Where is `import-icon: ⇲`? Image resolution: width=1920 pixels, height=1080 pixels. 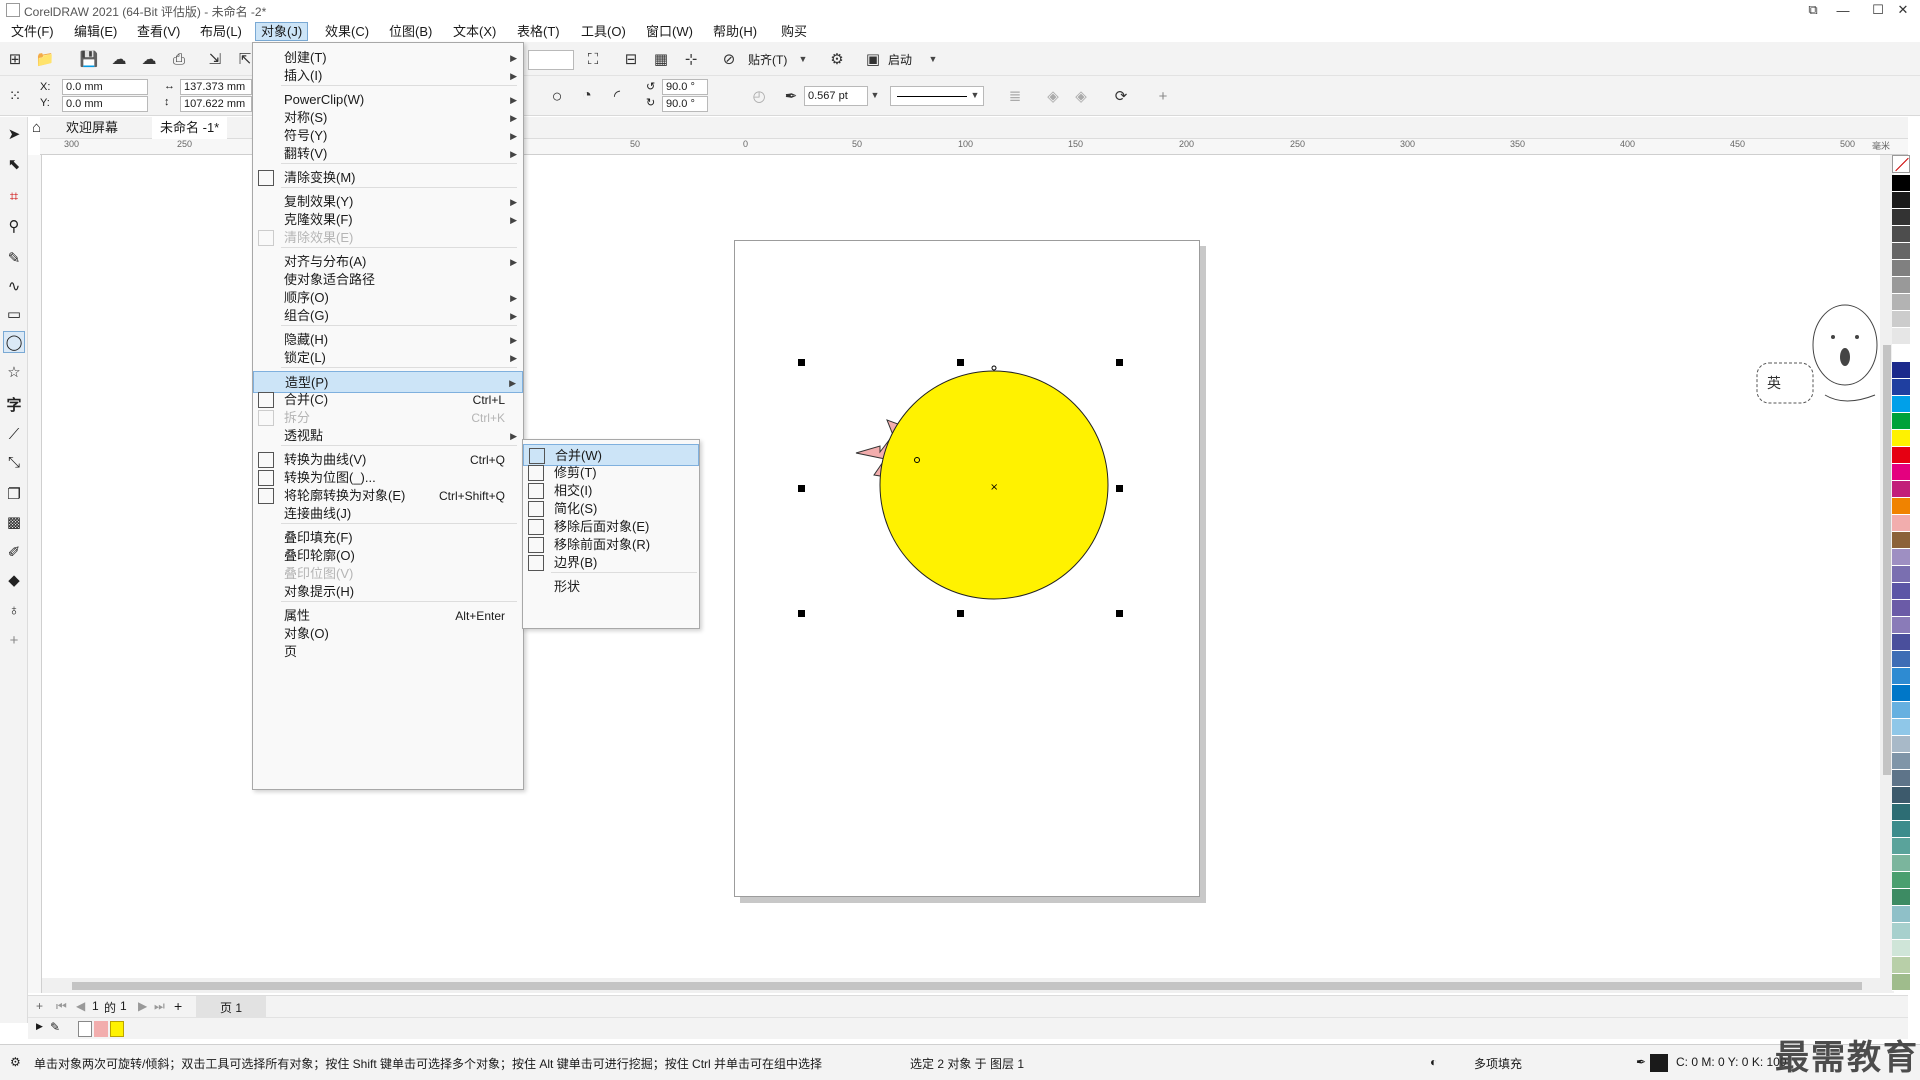
import-icon: ⇲ is located at coordinates (215, 59).